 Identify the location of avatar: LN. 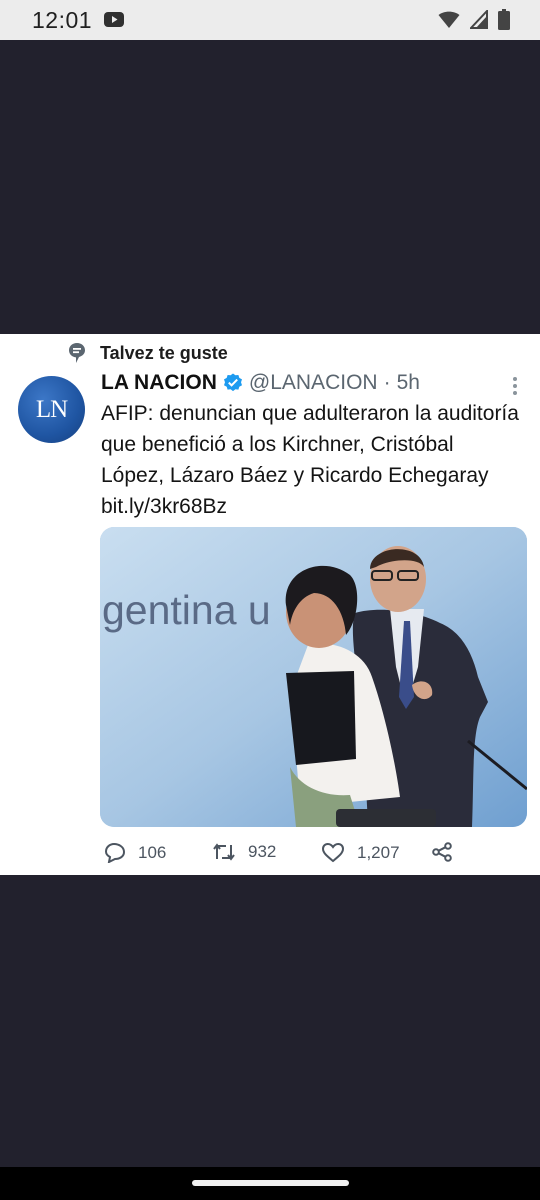
(51, 409).